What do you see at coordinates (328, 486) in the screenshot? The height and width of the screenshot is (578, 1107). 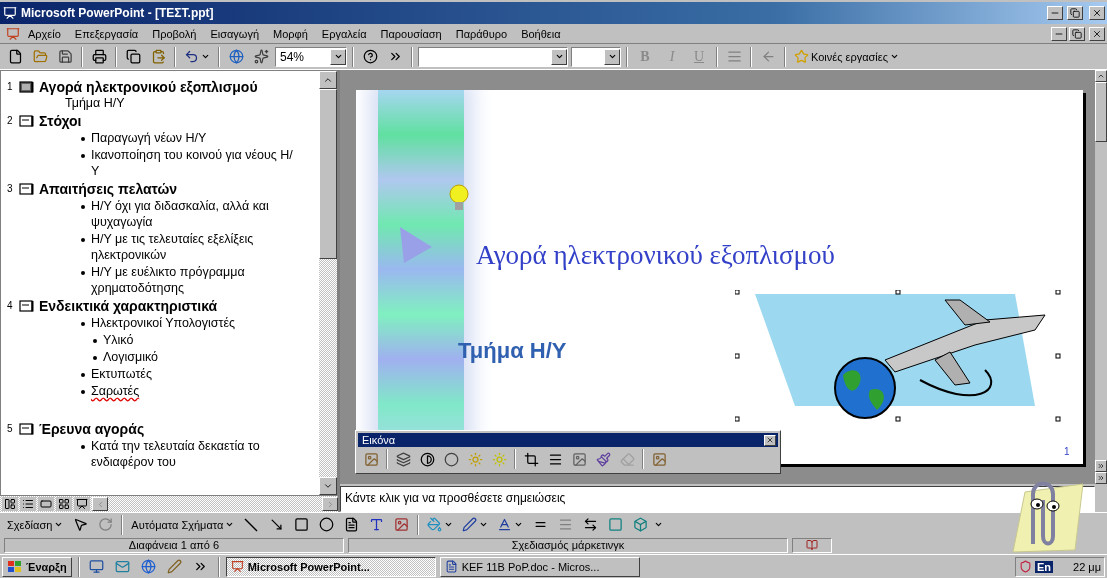 I see `scroll-down-button` at bounding box center [328, 486].